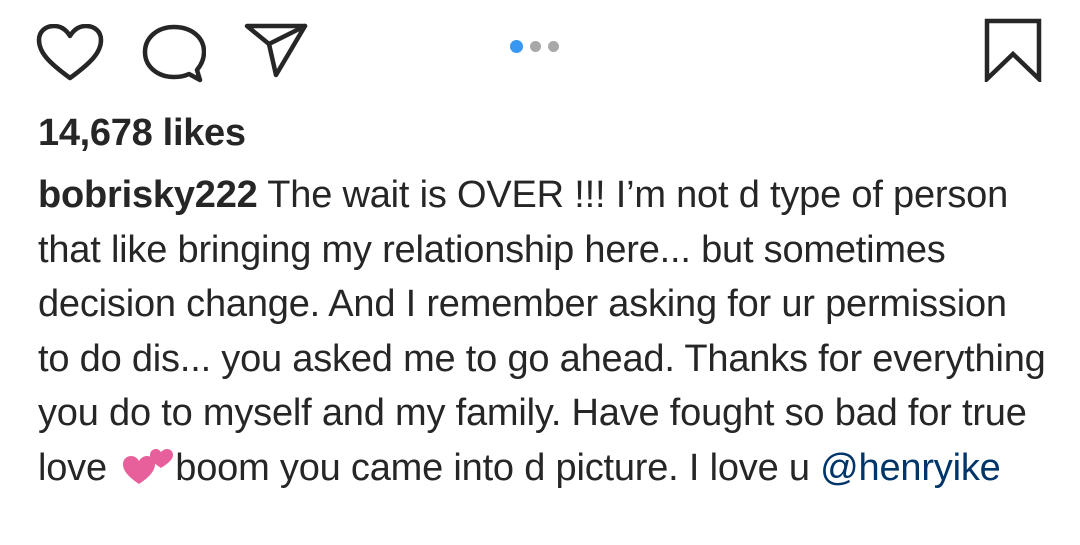 The image size is (1080, 545). I want to click on carousel-indicator, so click(534, 46).